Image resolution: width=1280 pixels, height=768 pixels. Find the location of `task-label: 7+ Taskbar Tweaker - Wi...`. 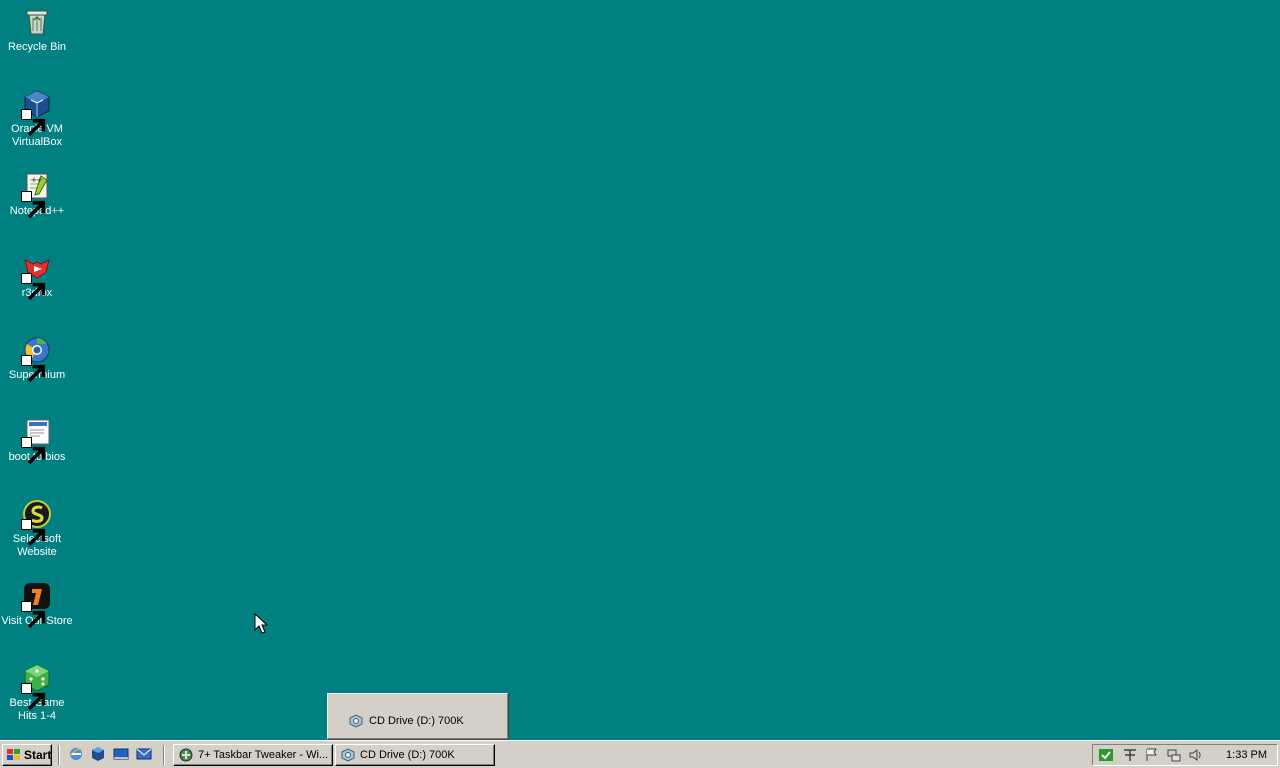

task-label: 7+ Taskbar Tweaker - Wi... is located at coordinates (263, 755).